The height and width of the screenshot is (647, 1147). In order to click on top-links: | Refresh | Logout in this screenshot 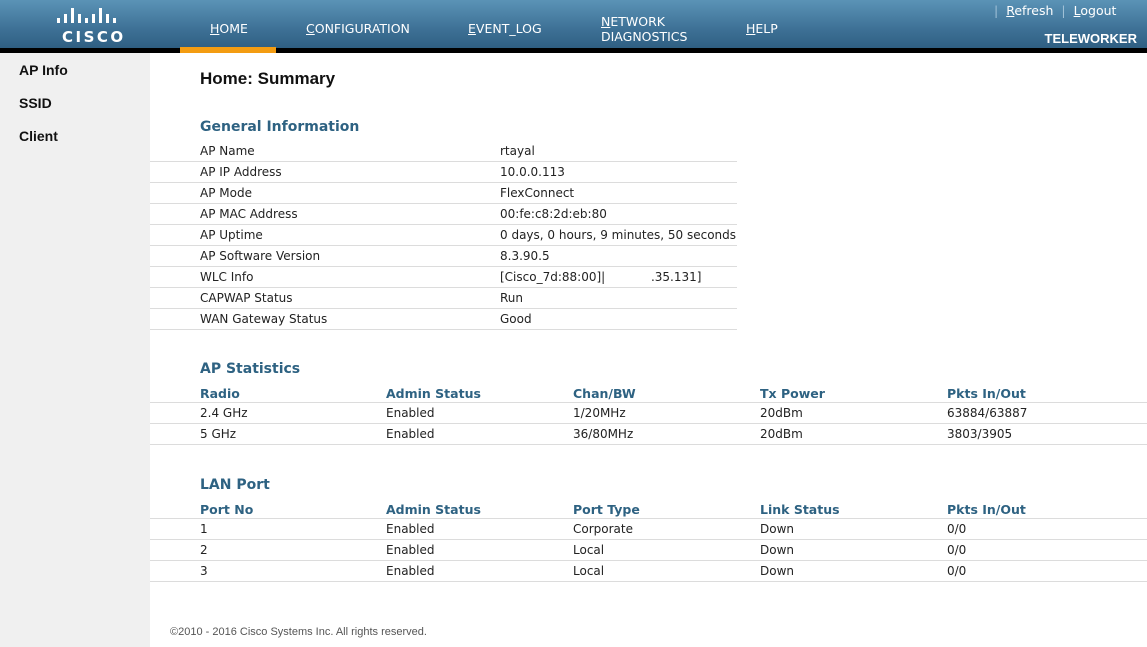, I will do `click(1053, 10)`.